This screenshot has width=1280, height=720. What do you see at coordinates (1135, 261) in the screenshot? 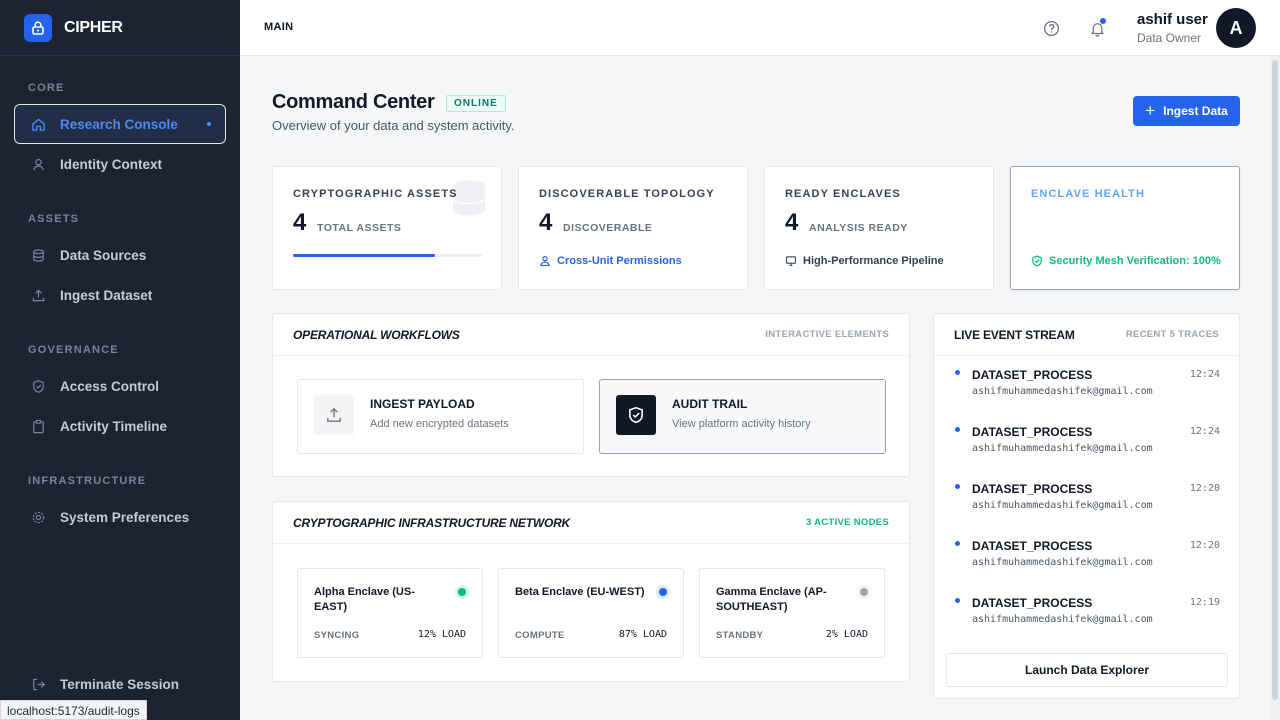
I see `stat-foot-label: Security Mesh Verification: 100%` at bounding box center [1135, 261].